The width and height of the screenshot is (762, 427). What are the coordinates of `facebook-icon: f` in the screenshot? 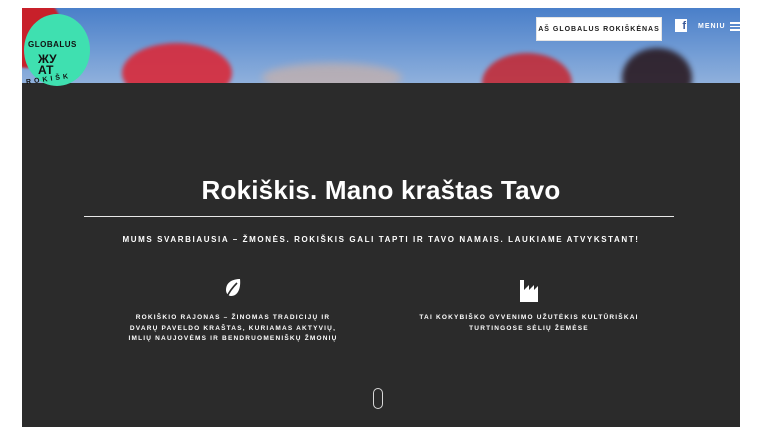 It's located at (681, 25).